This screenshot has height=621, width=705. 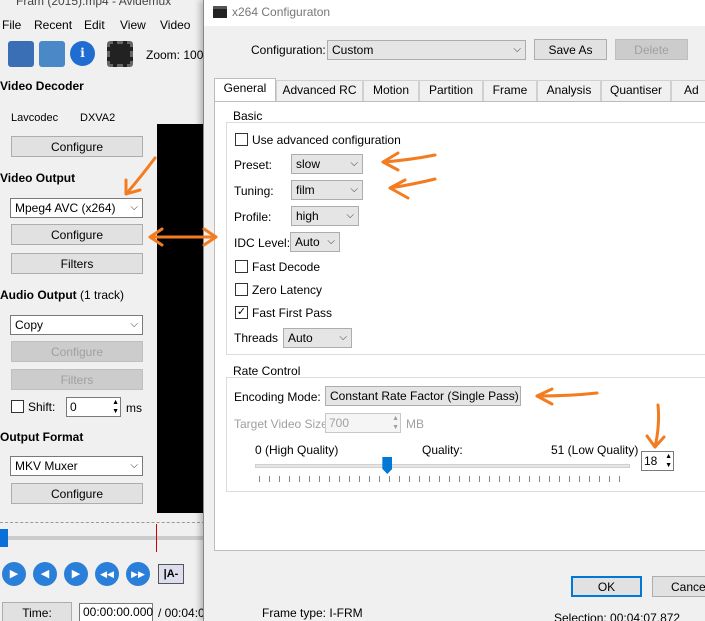 I want to click on tab-ad: Ad, so click(x=688, y=90).